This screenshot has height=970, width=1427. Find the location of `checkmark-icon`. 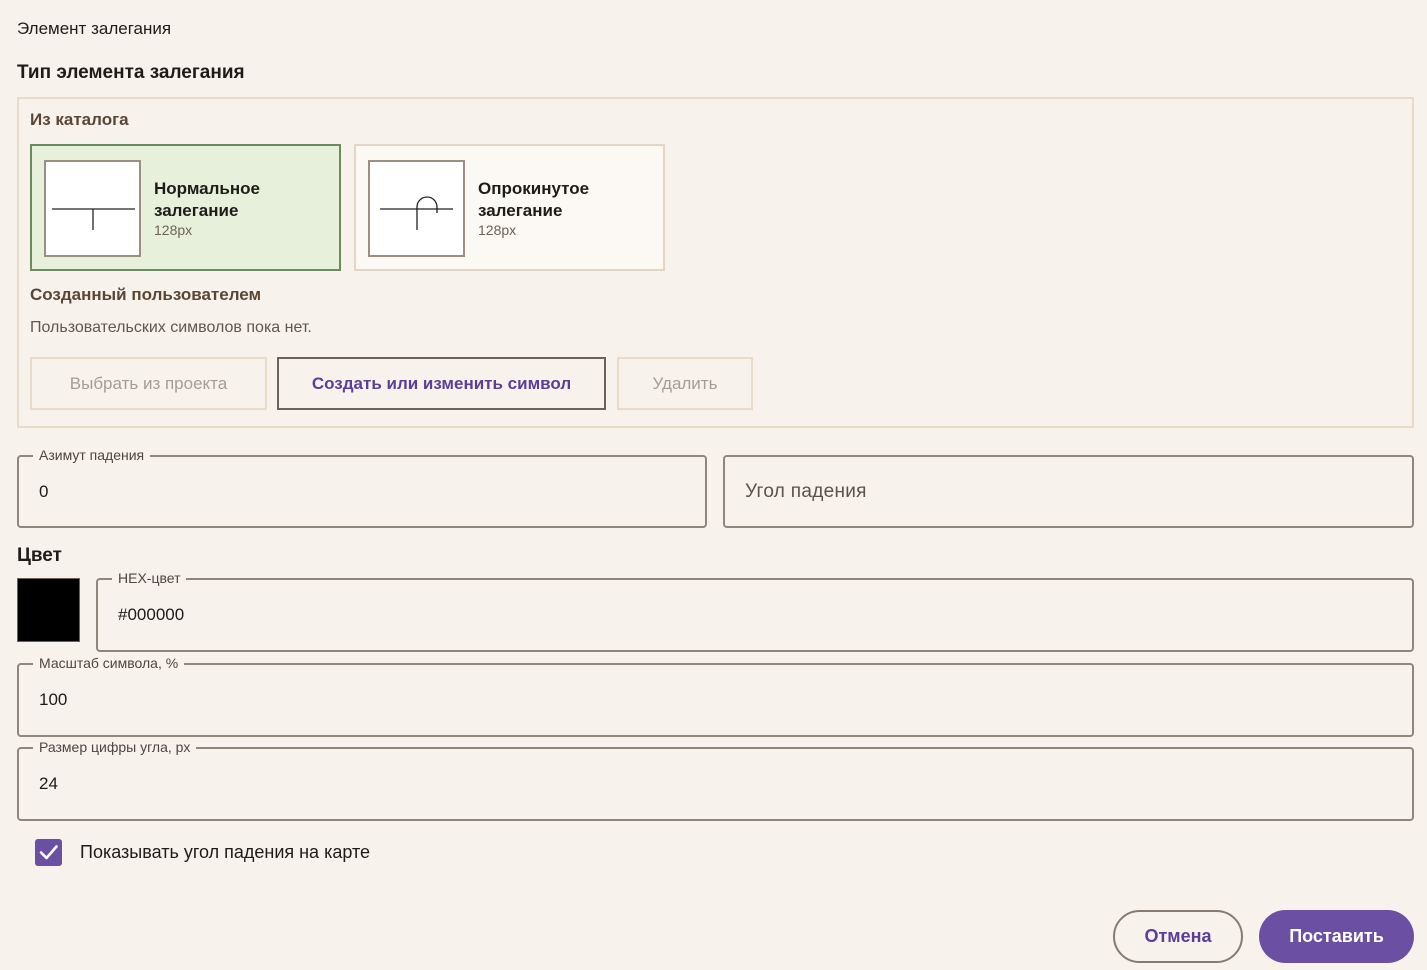

checkmark-icon is located at coordinates (48, 852).